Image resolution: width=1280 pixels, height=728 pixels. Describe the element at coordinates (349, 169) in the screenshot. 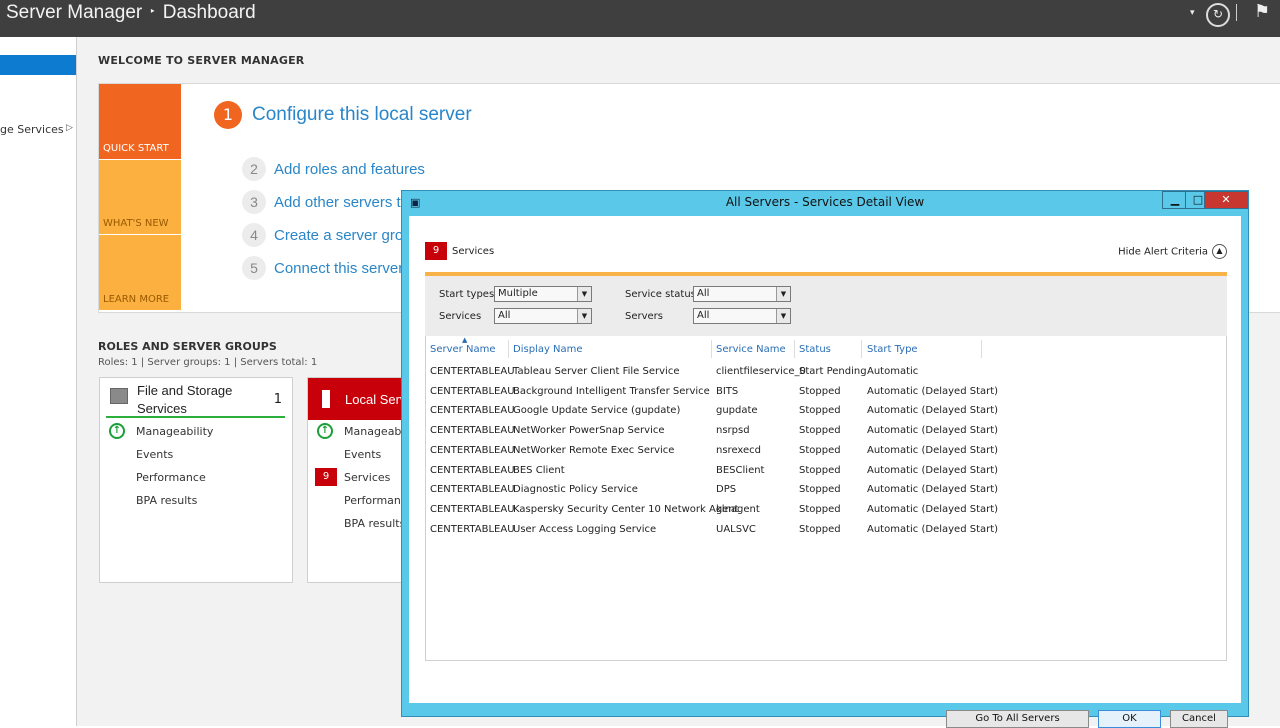

I see `step-label: Add roles and features` at that location.